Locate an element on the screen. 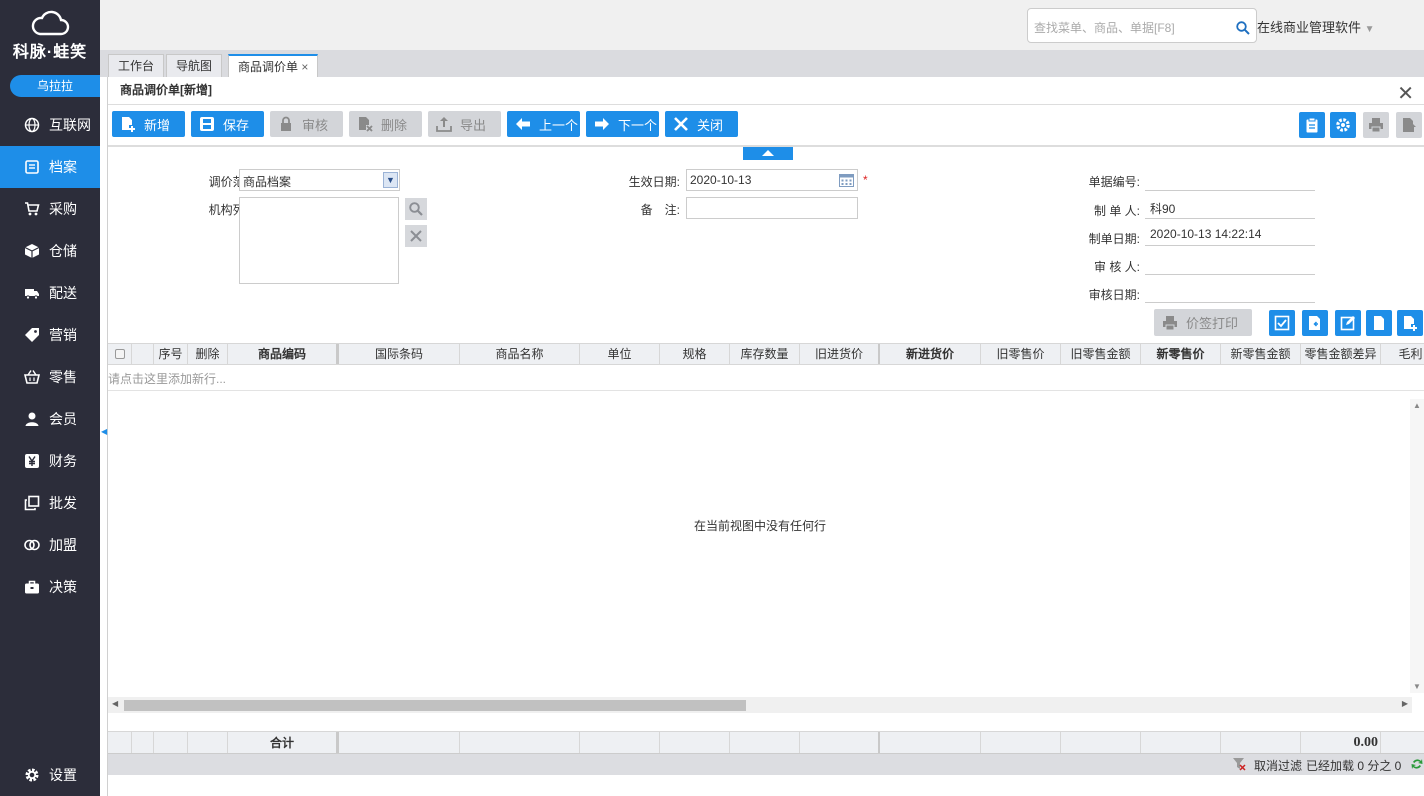  x-icon is located at coordinates (681, 124).